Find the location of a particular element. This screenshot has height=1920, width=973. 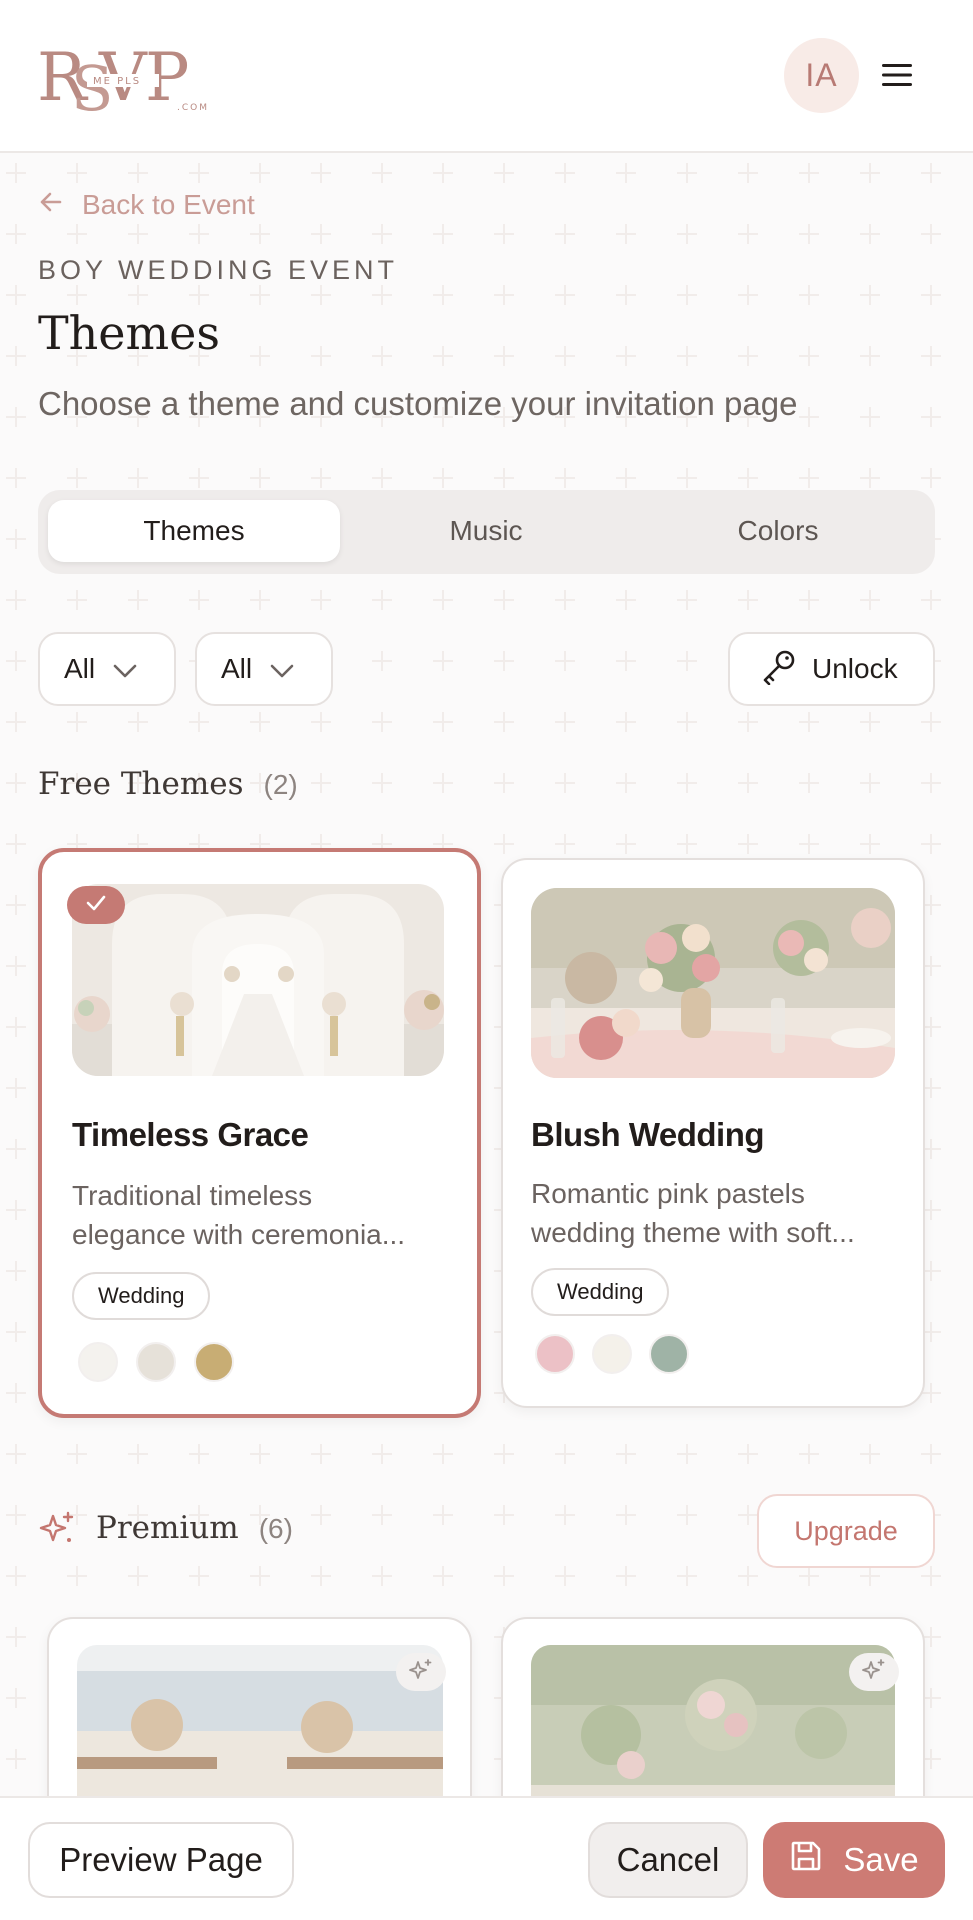

tab-music: Music is located at coordinates (486, 531).